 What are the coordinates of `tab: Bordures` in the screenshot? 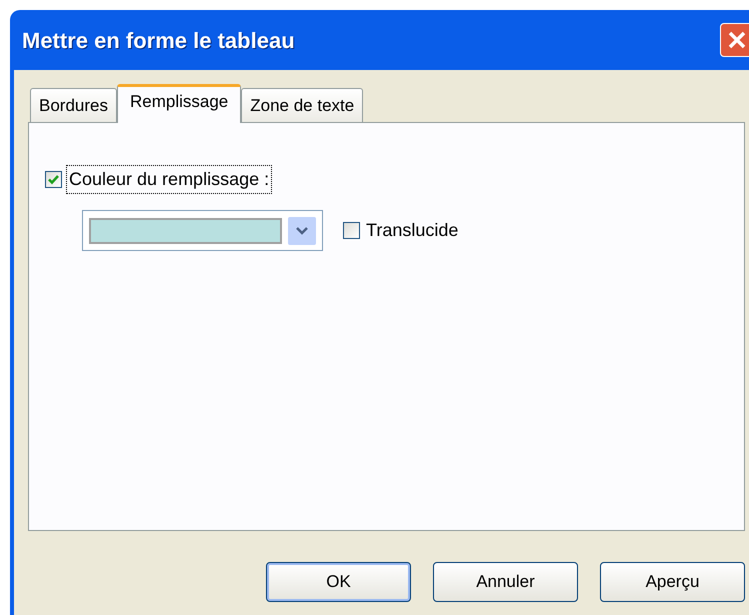 It's located at (73, 105).